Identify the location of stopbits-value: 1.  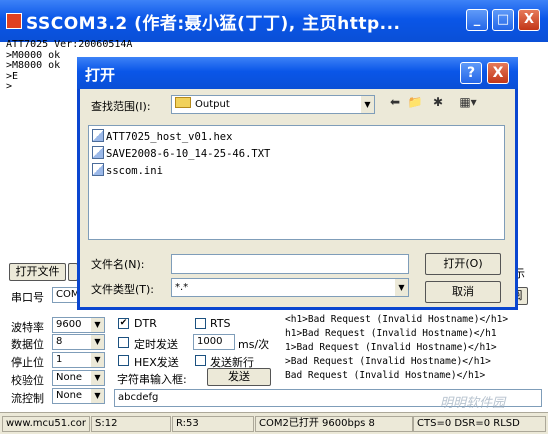
(59, 359).